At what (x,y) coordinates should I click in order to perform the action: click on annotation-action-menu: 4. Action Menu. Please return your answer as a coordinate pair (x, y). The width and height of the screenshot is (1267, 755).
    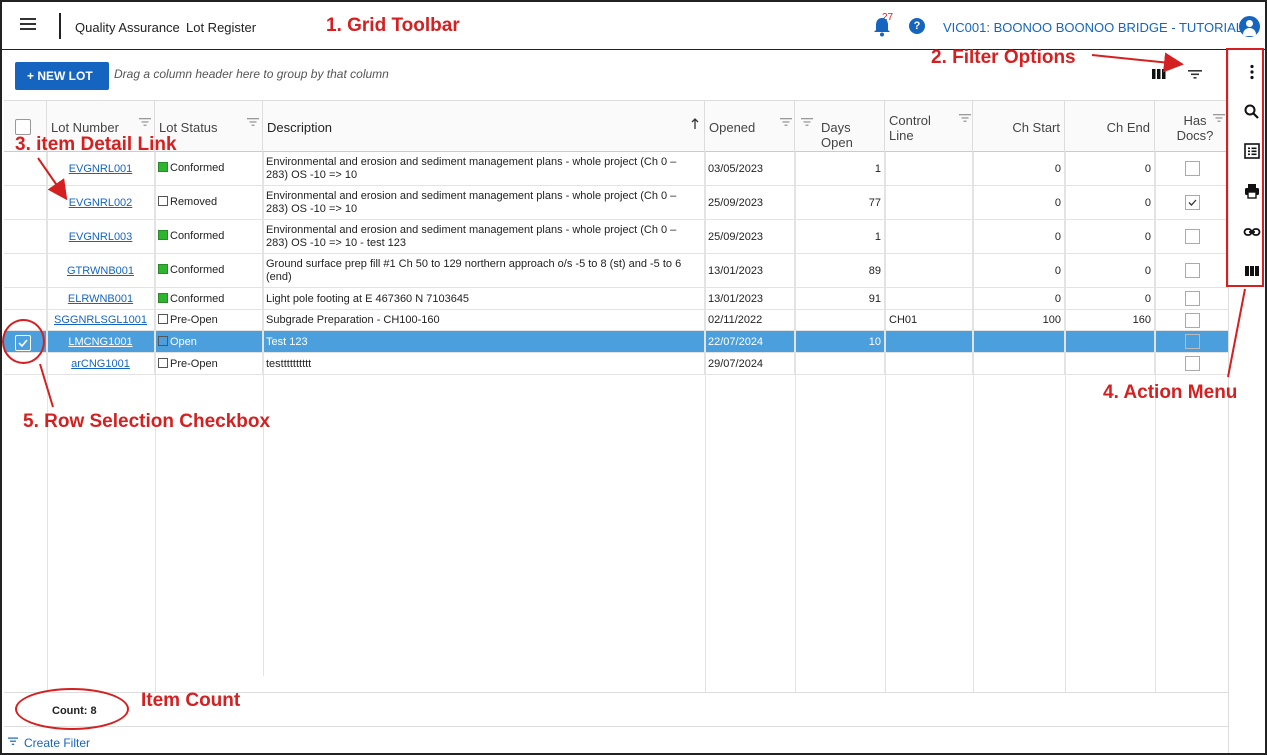
    Looking at the image, I should click on (1170, 392).